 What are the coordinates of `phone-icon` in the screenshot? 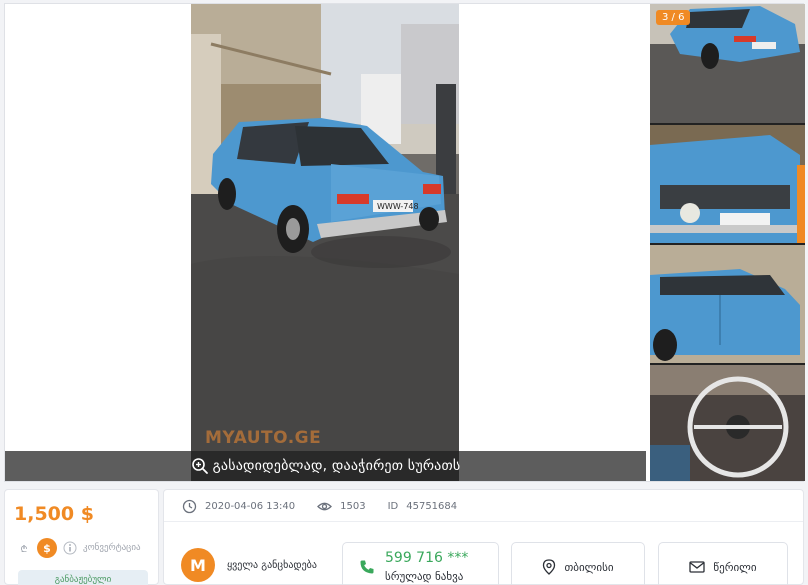 It's located at (367, 567).